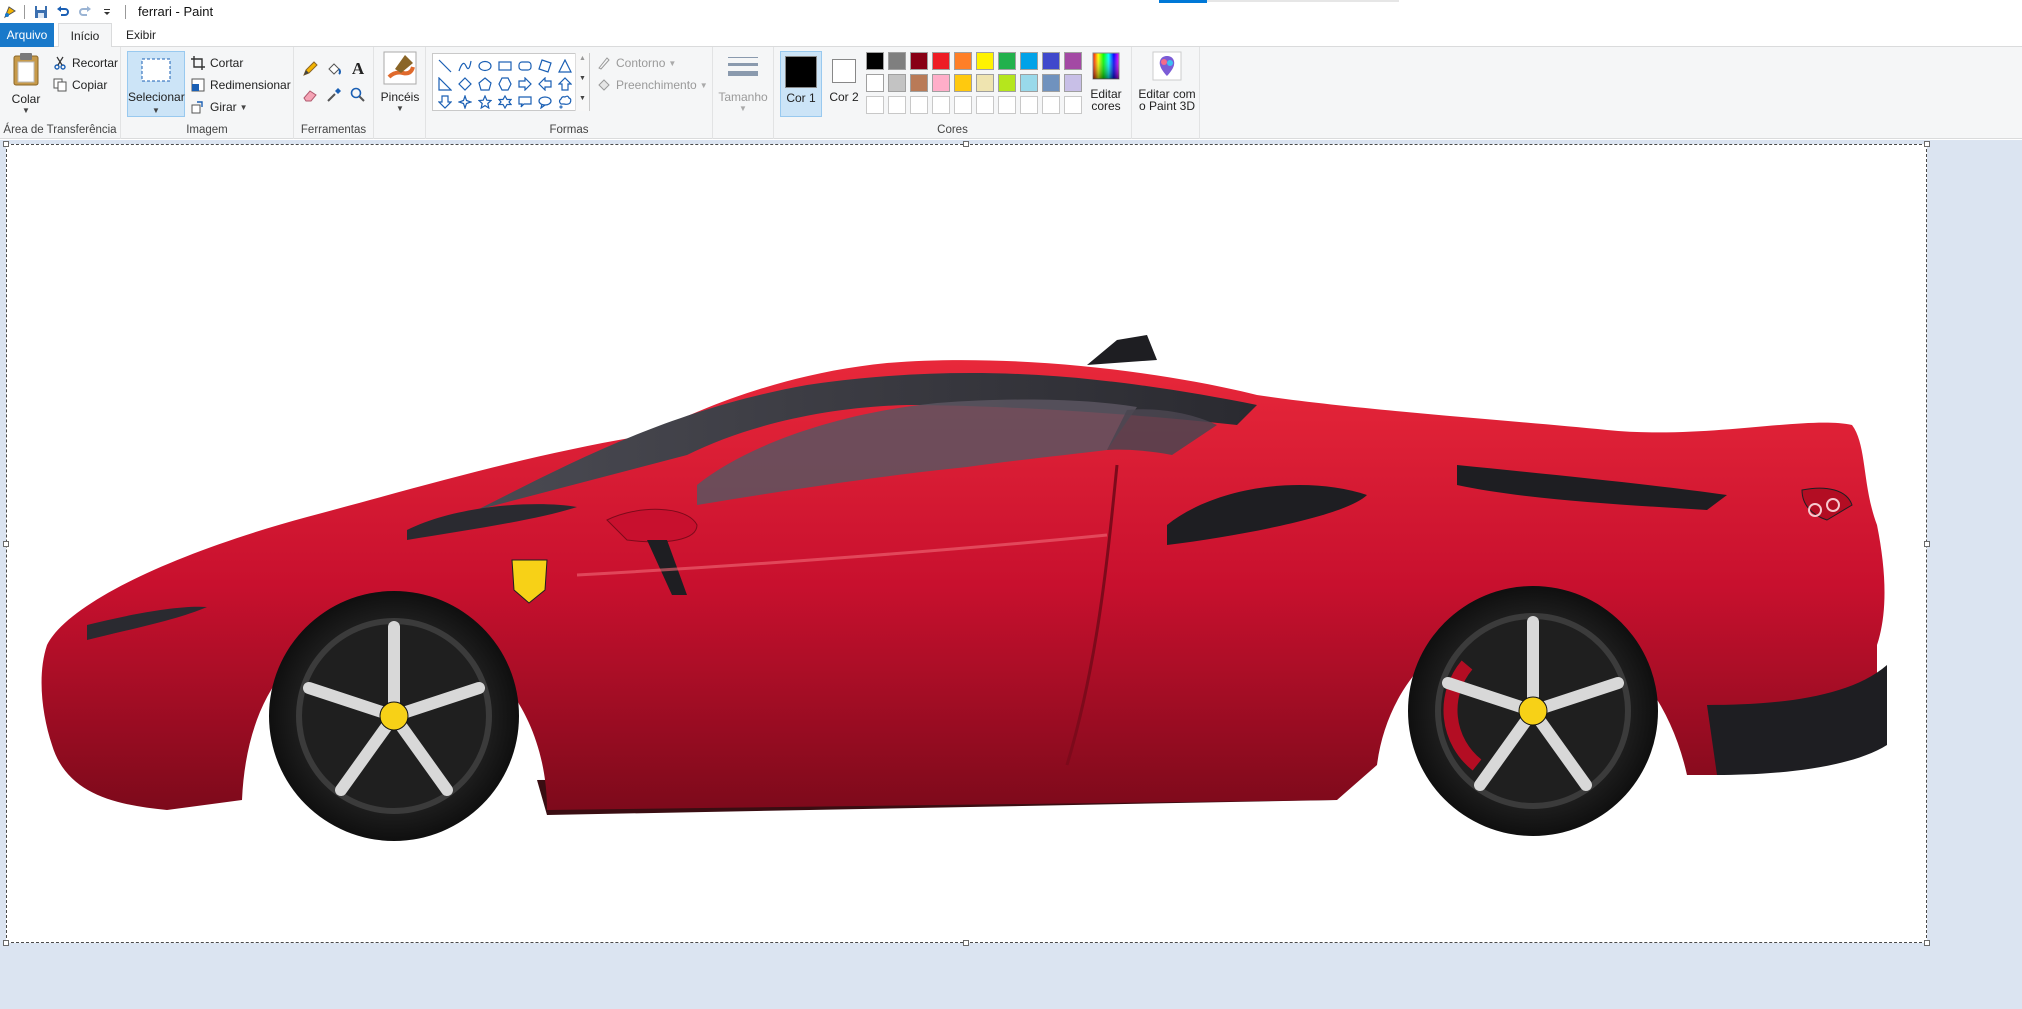 This screenshot has width=2022, height=1009. What do you see at coordinates (334, 95) in the screenshot?
I see `color-picker-icon` at bounding box center [334, 95].